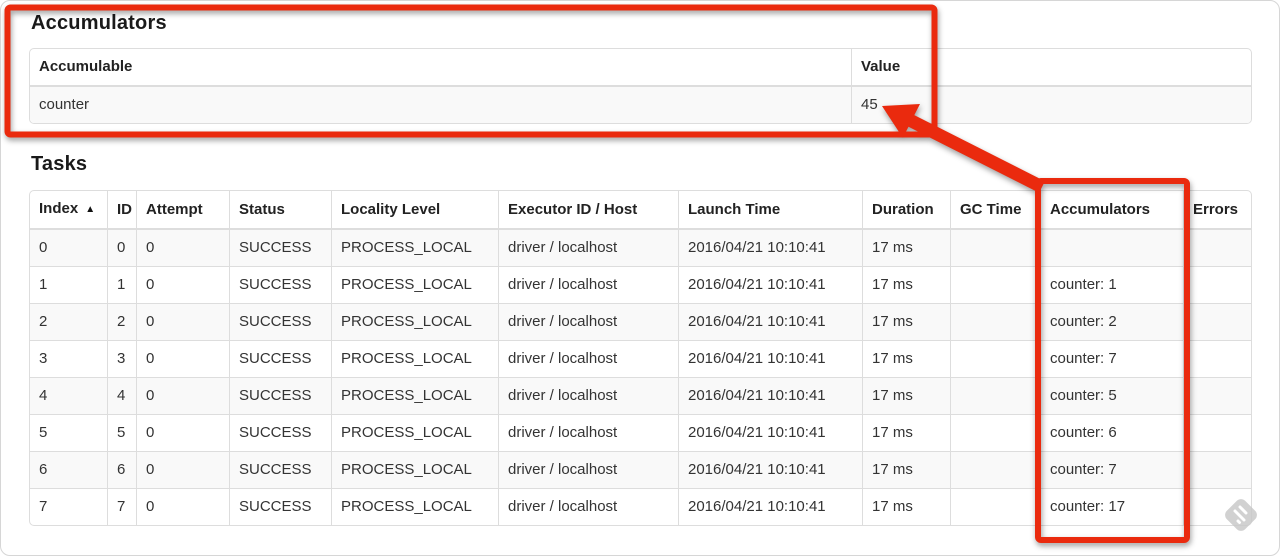 This screenshot has height=556, width=1280. I want to click on task-index-cell: 3, so click(68, 358).